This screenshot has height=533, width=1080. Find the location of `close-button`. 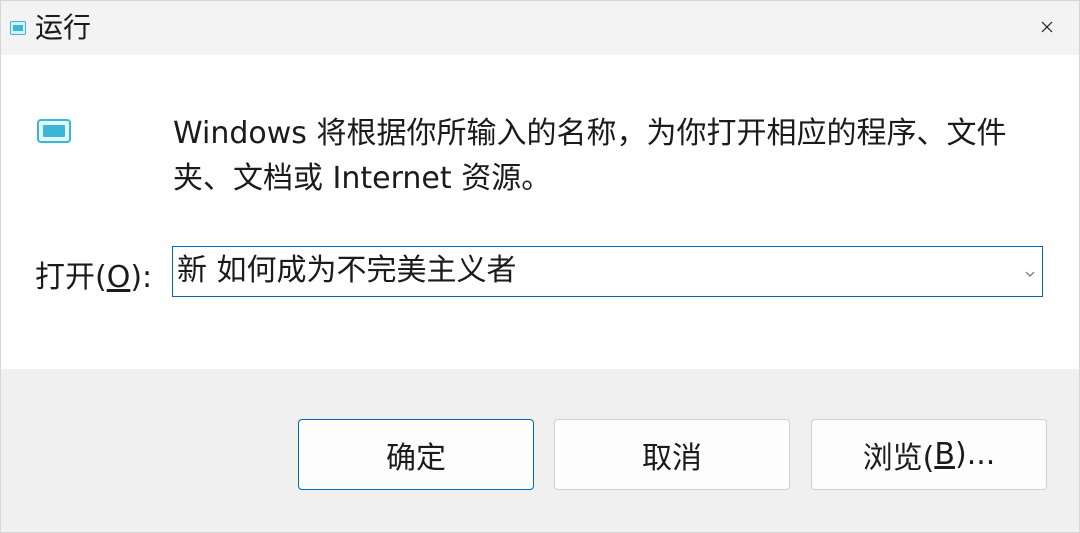

close-button is located at coordinates (1047, 28).